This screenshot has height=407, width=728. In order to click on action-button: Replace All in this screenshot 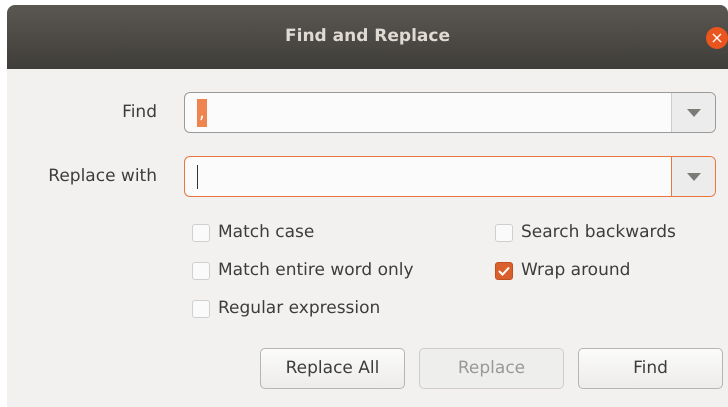, I will do `click(332, 368)`.